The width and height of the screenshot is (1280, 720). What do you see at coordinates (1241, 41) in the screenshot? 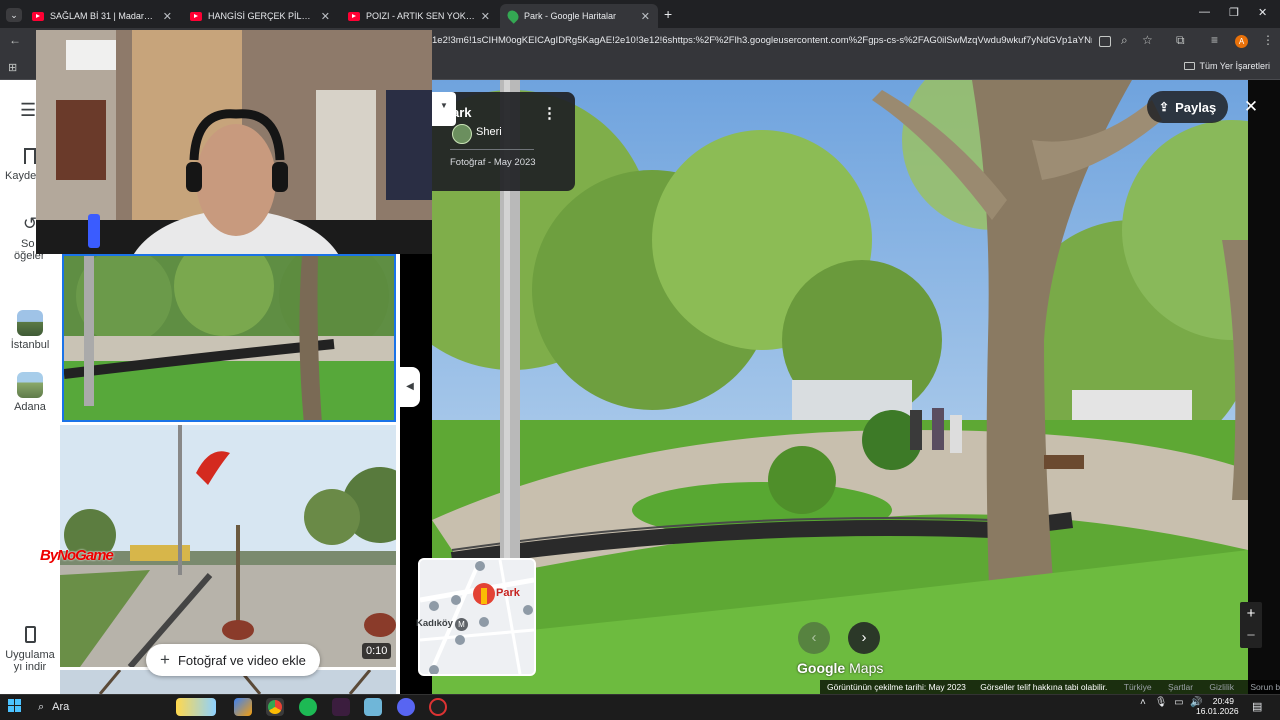
I see `profile-avatar: A` at bounding box center [1241, 41].